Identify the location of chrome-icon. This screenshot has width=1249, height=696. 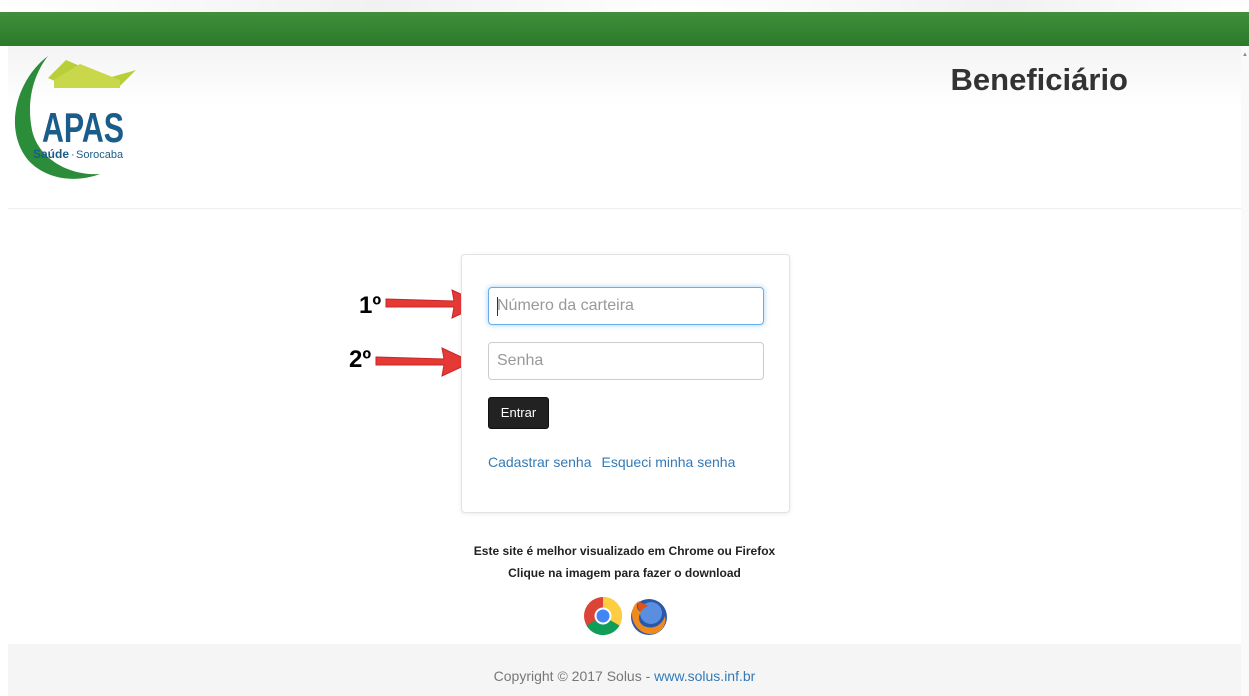
(603, 616).